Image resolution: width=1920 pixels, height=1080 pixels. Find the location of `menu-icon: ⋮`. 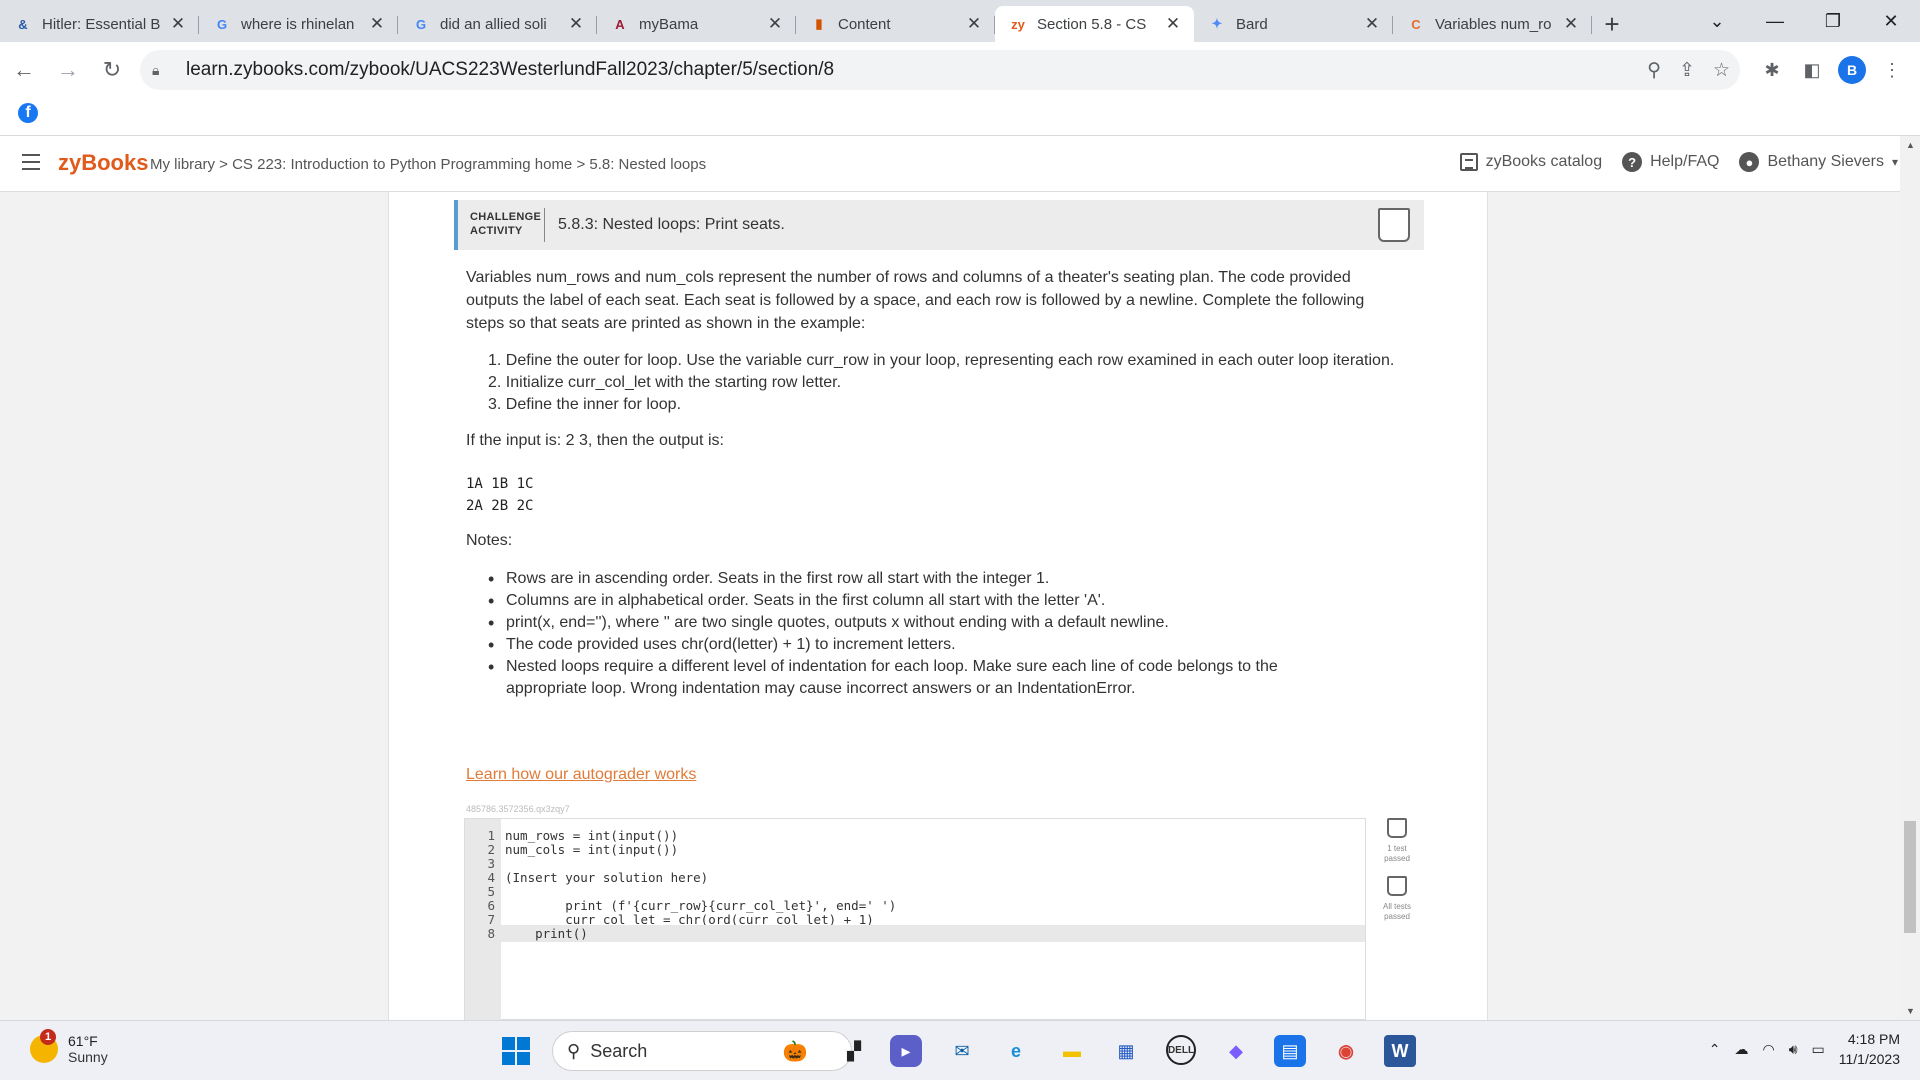

menu-icon: ⋮ is located at coordinates (1892, 70).